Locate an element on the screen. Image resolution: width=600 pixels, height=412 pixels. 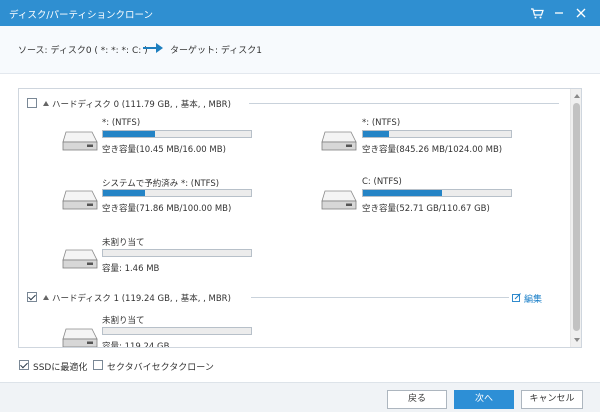
scroll-thumb is located at coordinates (576, 217).